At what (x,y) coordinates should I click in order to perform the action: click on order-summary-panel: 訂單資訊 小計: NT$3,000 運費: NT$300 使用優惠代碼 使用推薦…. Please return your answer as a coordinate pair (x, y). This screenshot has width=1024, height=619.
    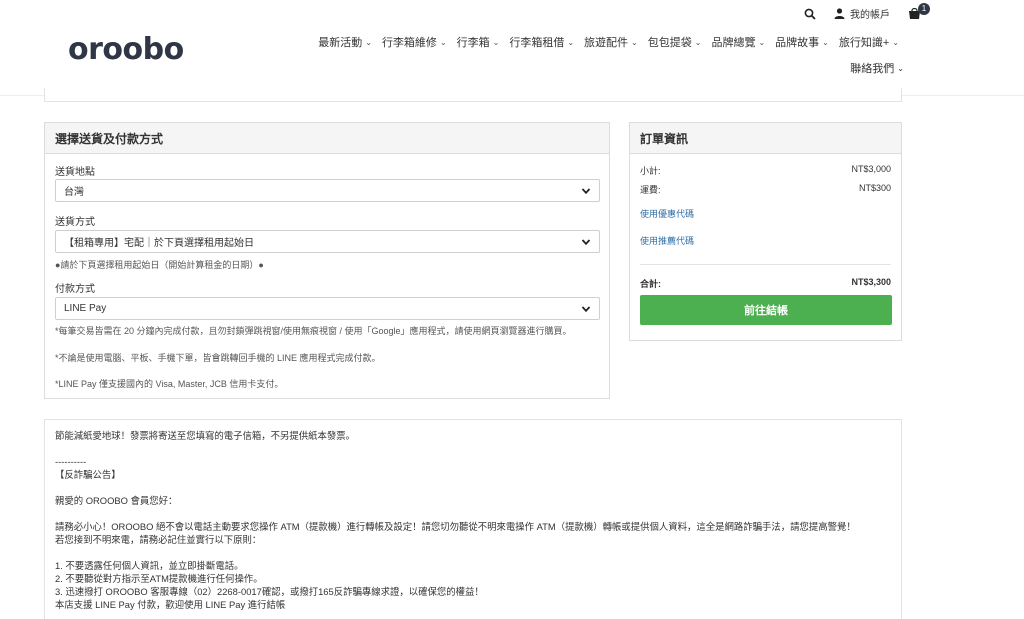
    Looking at the image, I should click on (765, 231).